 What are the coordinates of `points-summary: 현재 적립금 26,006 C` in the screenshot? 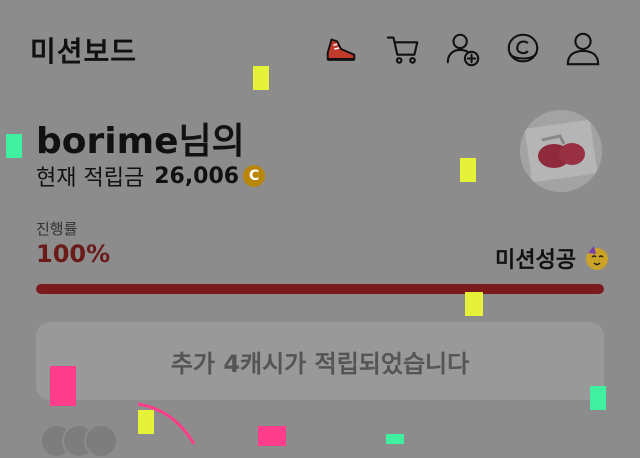 It's located at (151, 176).